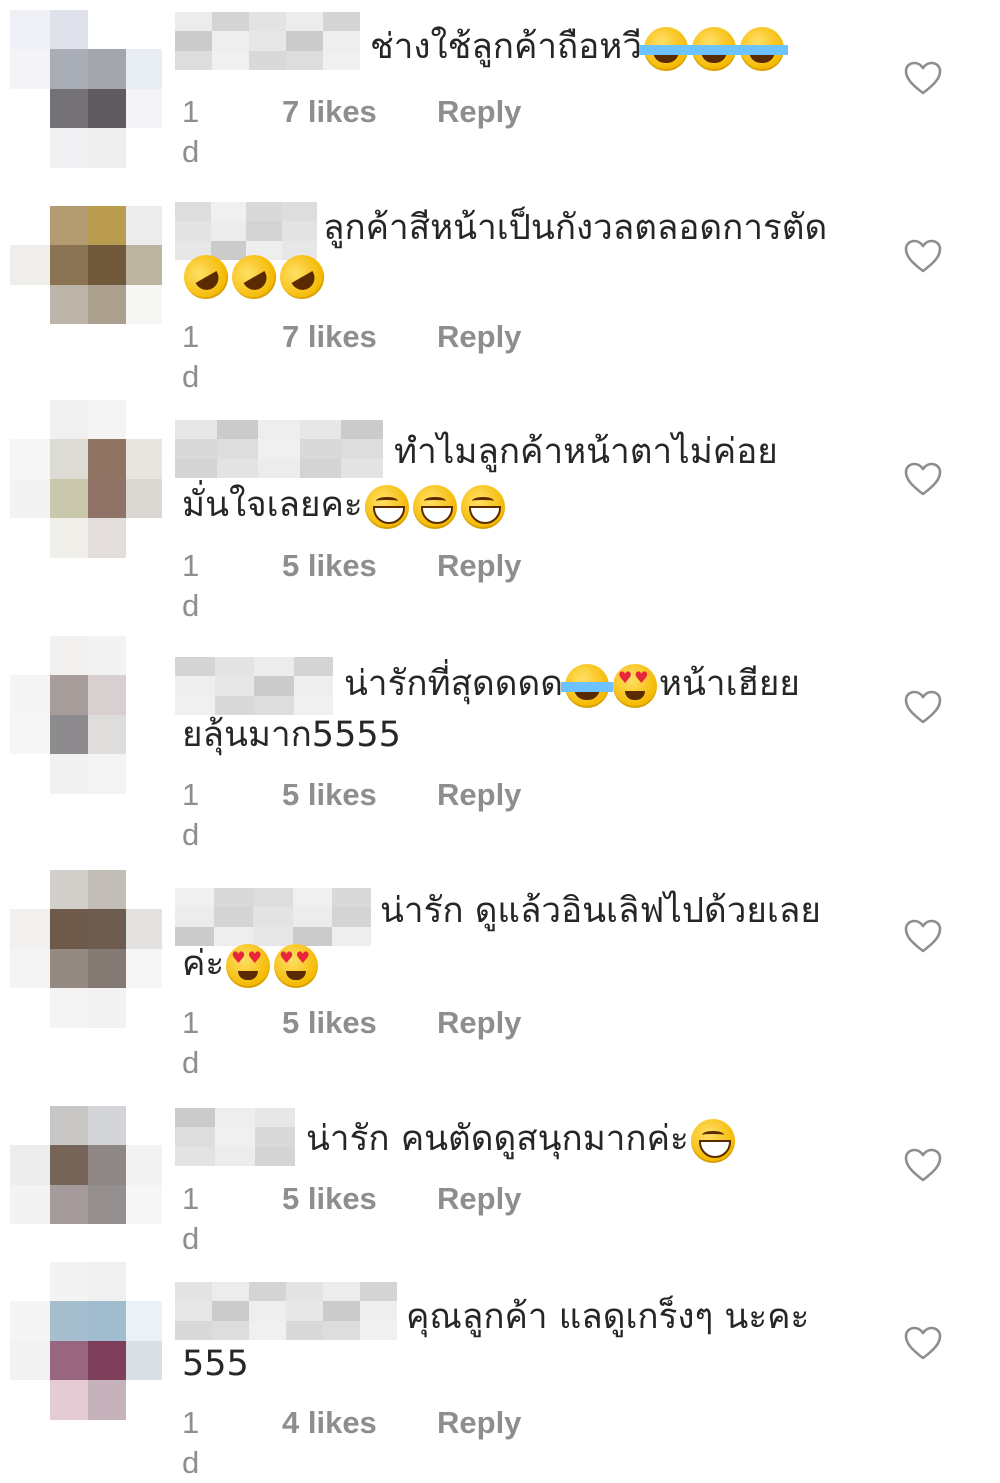  I want to click on comment-text: น่ารัก ดูแล้วอินเลิฟไปด้วยเลย, so click(600, 911).